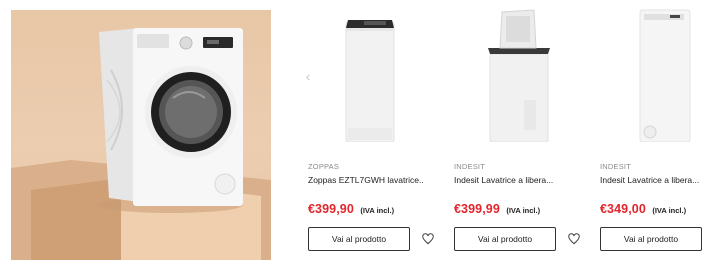 The height and width of the screenshot is (270, 708). I want to click on product-image-indesit-open-lid, so click(509, 75).